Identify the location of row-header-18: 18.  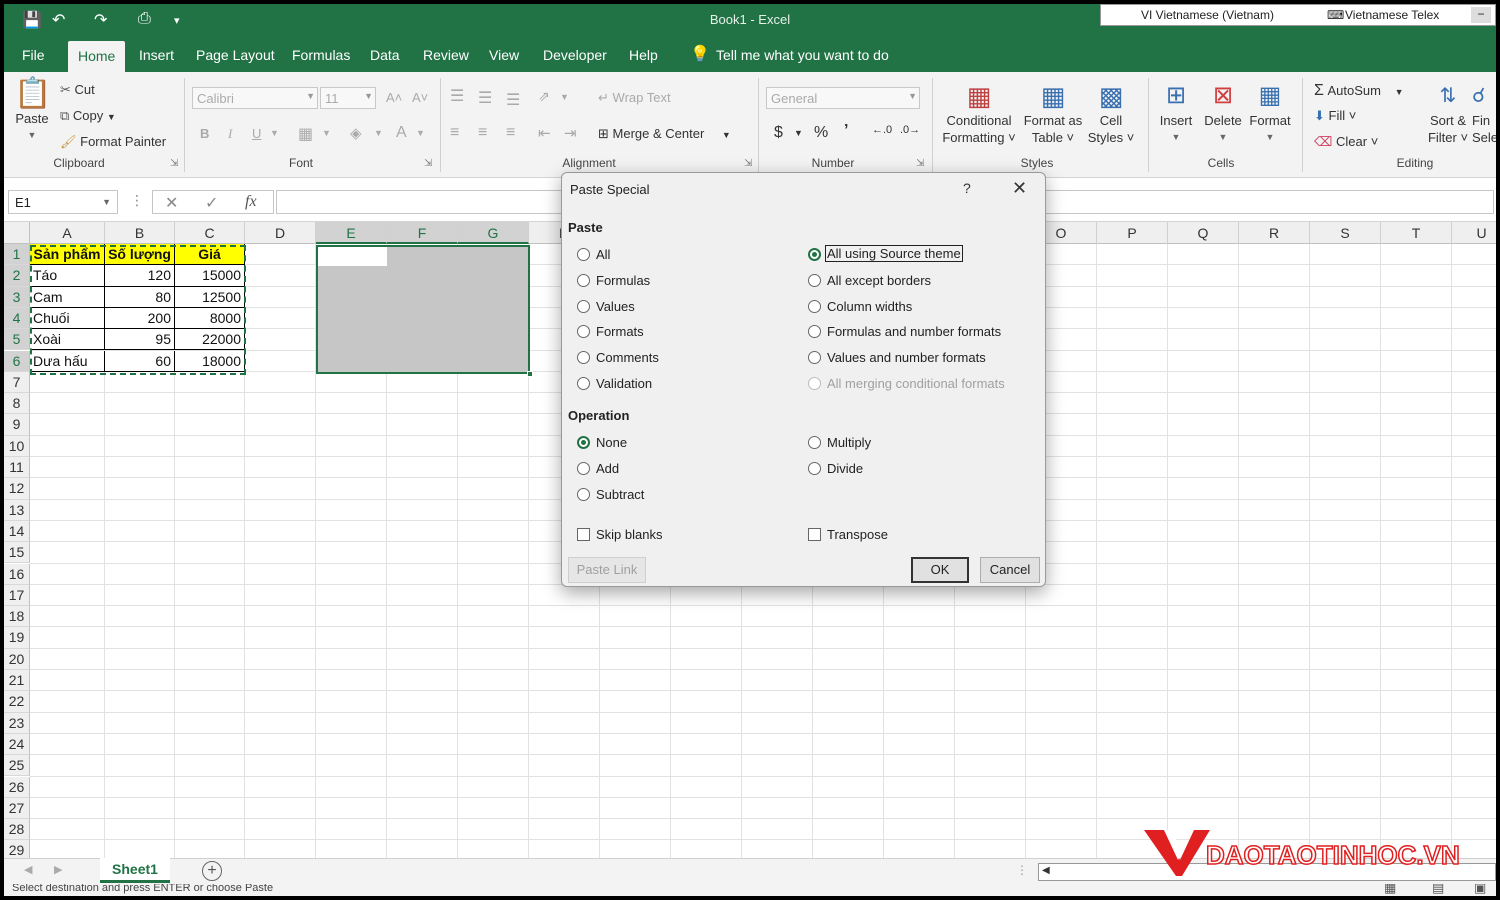
(17, 617).